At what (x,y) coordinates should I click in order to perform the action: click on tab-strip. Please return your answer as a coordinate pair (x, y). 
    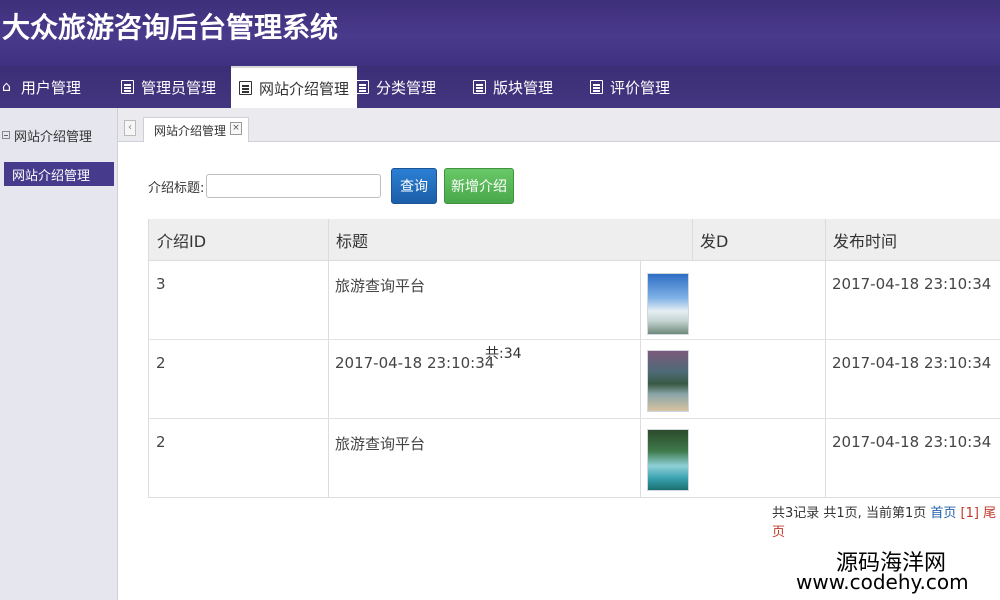
    Looking at the image, I should click on (559, 125).